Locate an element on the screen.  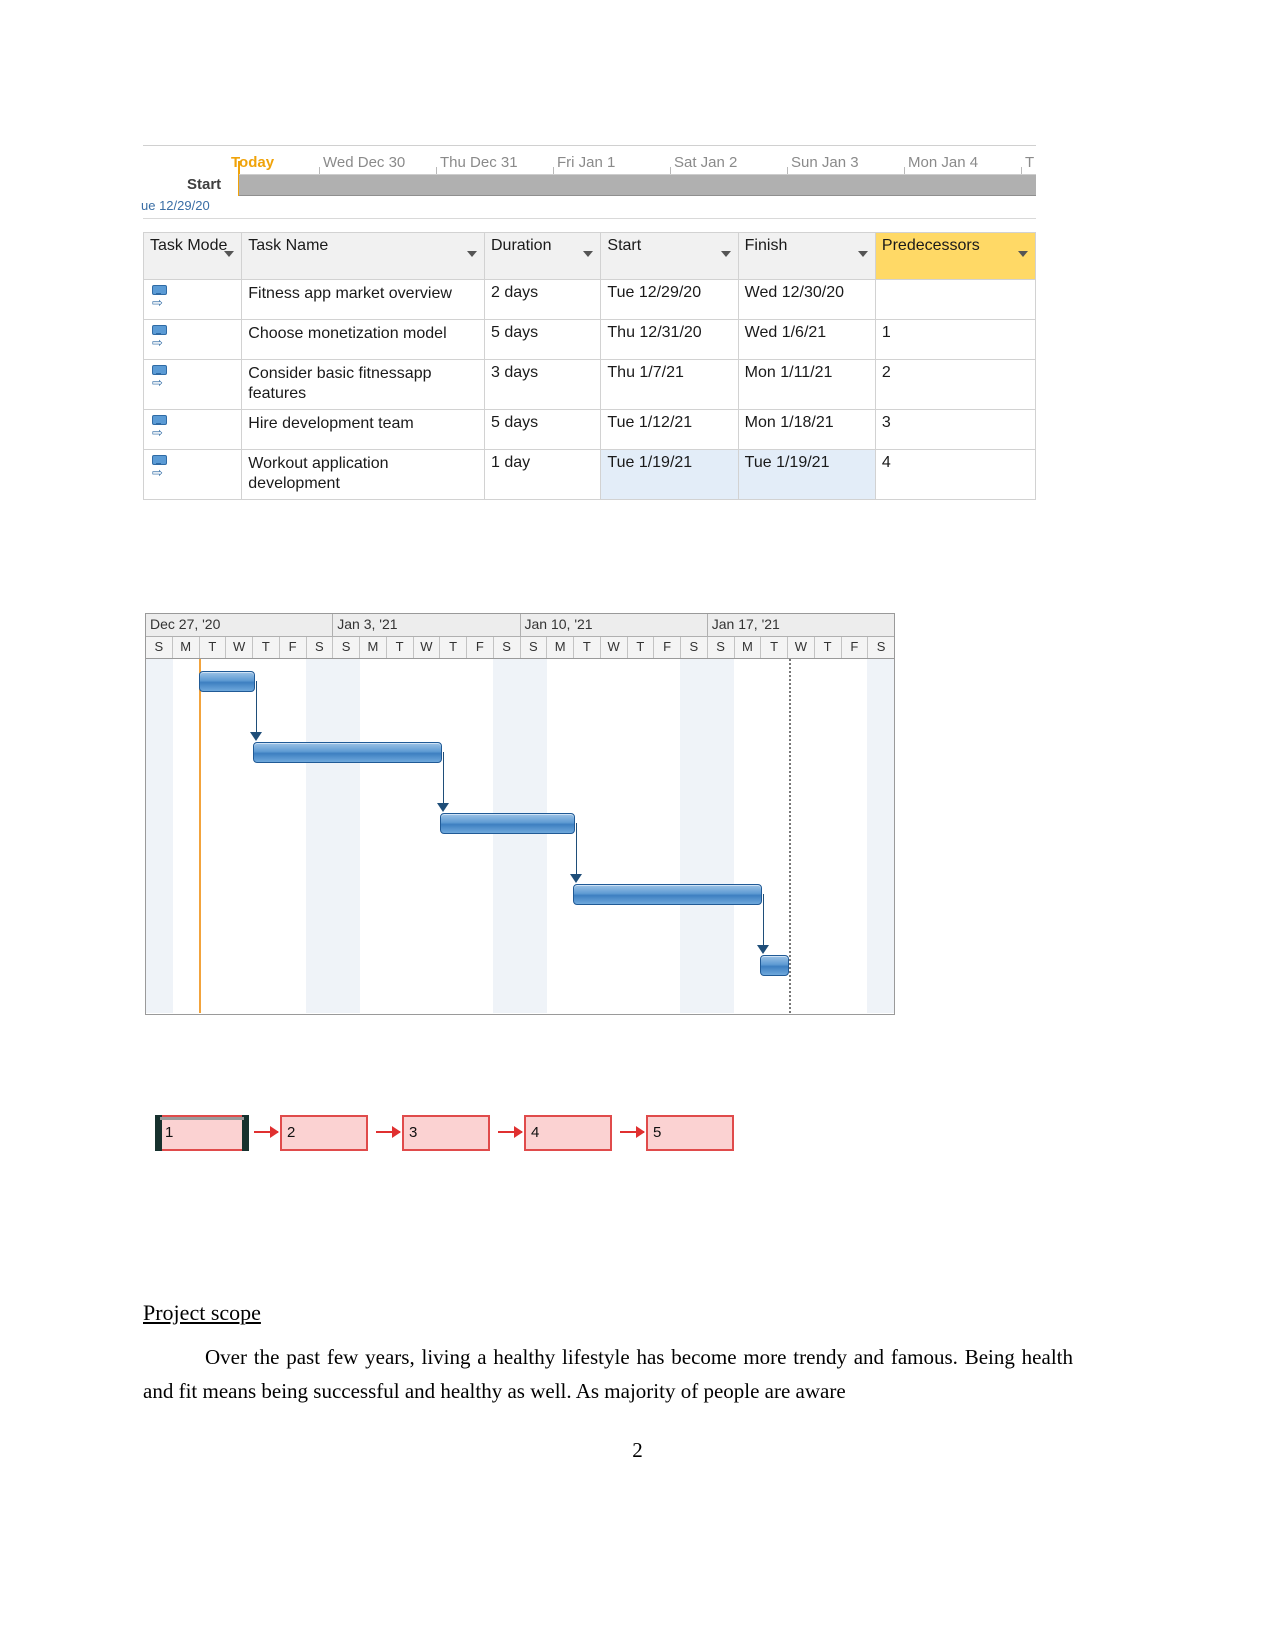
network-node: 1 is located at coordinates (202, 1133).